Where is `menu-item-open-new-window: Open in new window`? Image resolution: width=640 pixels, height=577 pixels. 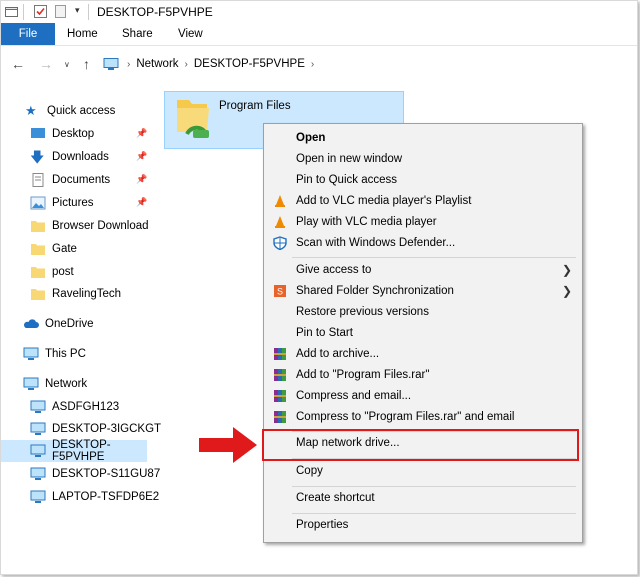 menu-item-open-new-window: Open in new window is located at coordinates (423, 159).